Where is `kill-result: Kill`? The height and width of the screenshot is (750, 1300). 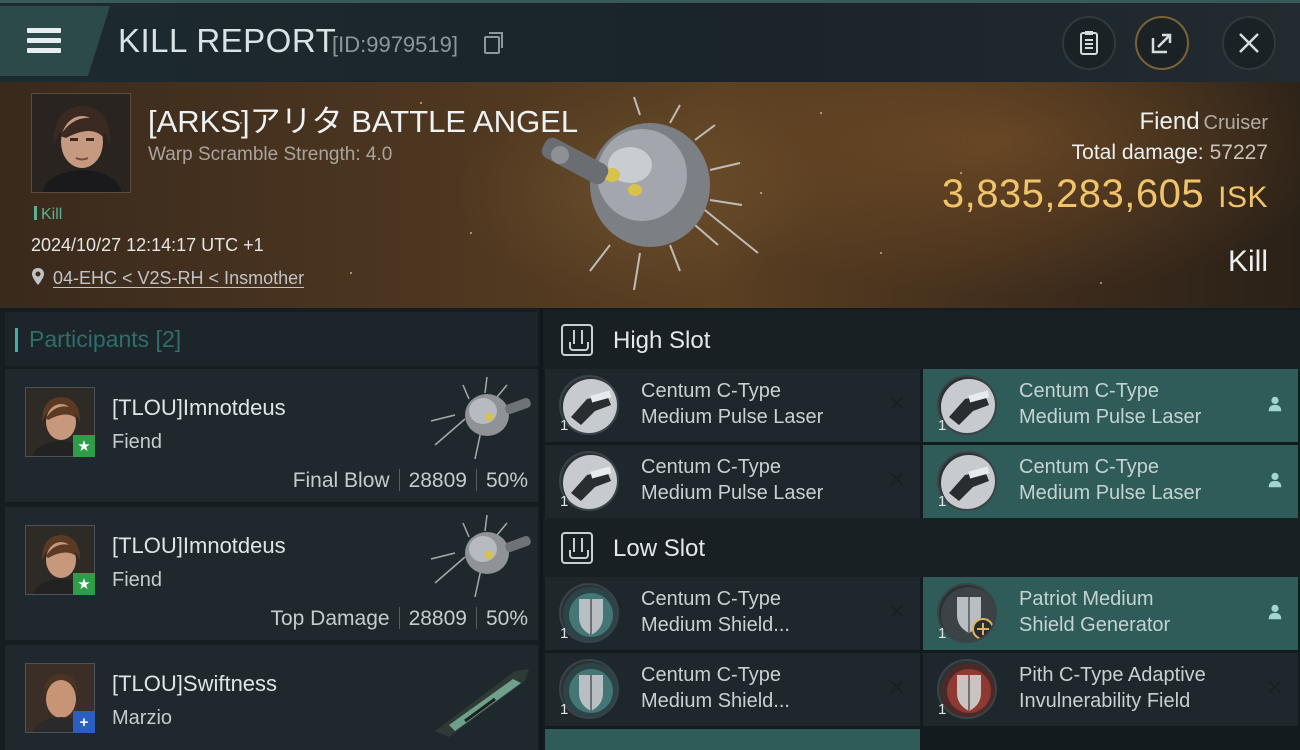 kill-result: Kill is located at coordinates (1247, 261).